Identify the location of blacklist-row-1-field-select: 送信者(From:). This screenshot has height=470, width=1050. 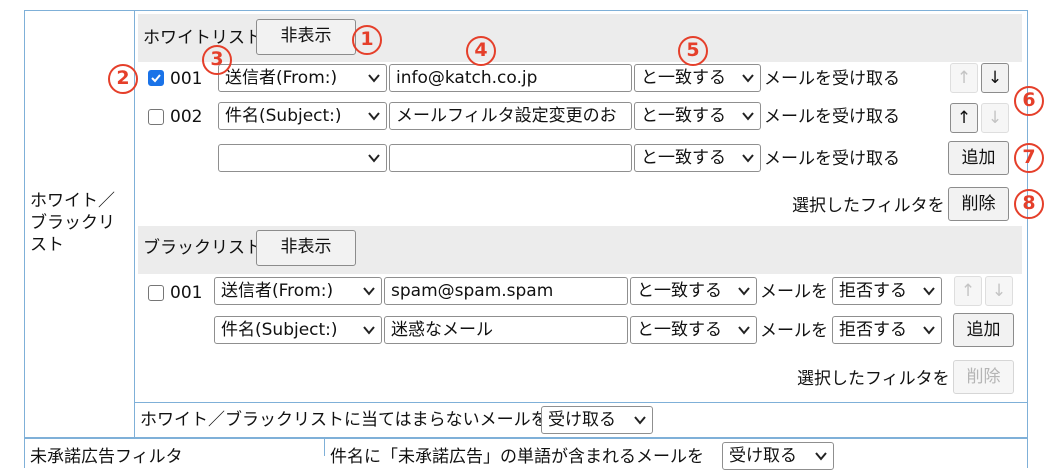
(298, 291).